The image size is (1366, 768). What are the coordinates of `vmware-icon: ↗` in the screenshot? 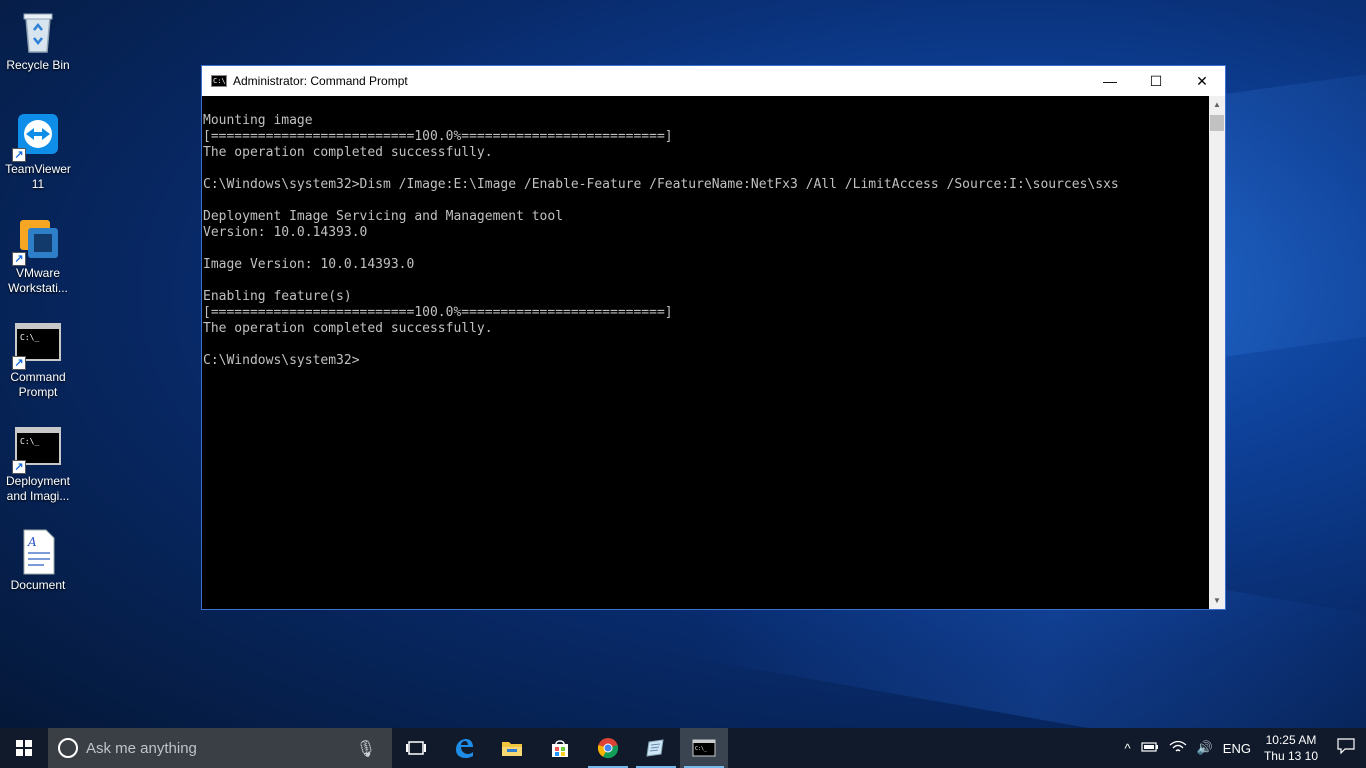 It's located at (37, 241).